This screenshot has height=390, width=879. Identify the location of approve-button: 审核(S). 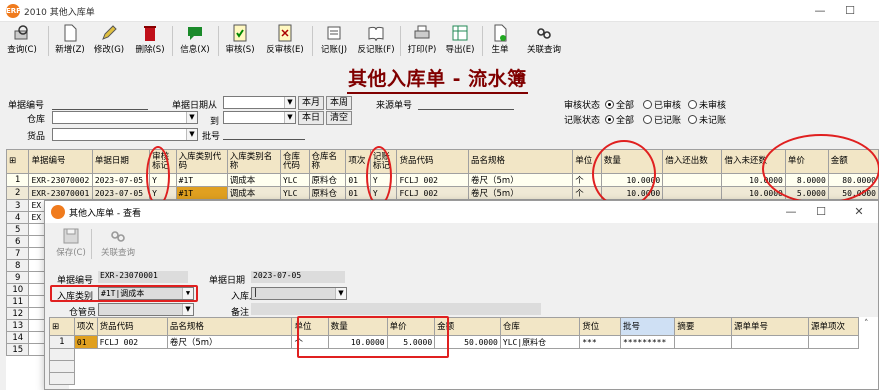
(240, 41).